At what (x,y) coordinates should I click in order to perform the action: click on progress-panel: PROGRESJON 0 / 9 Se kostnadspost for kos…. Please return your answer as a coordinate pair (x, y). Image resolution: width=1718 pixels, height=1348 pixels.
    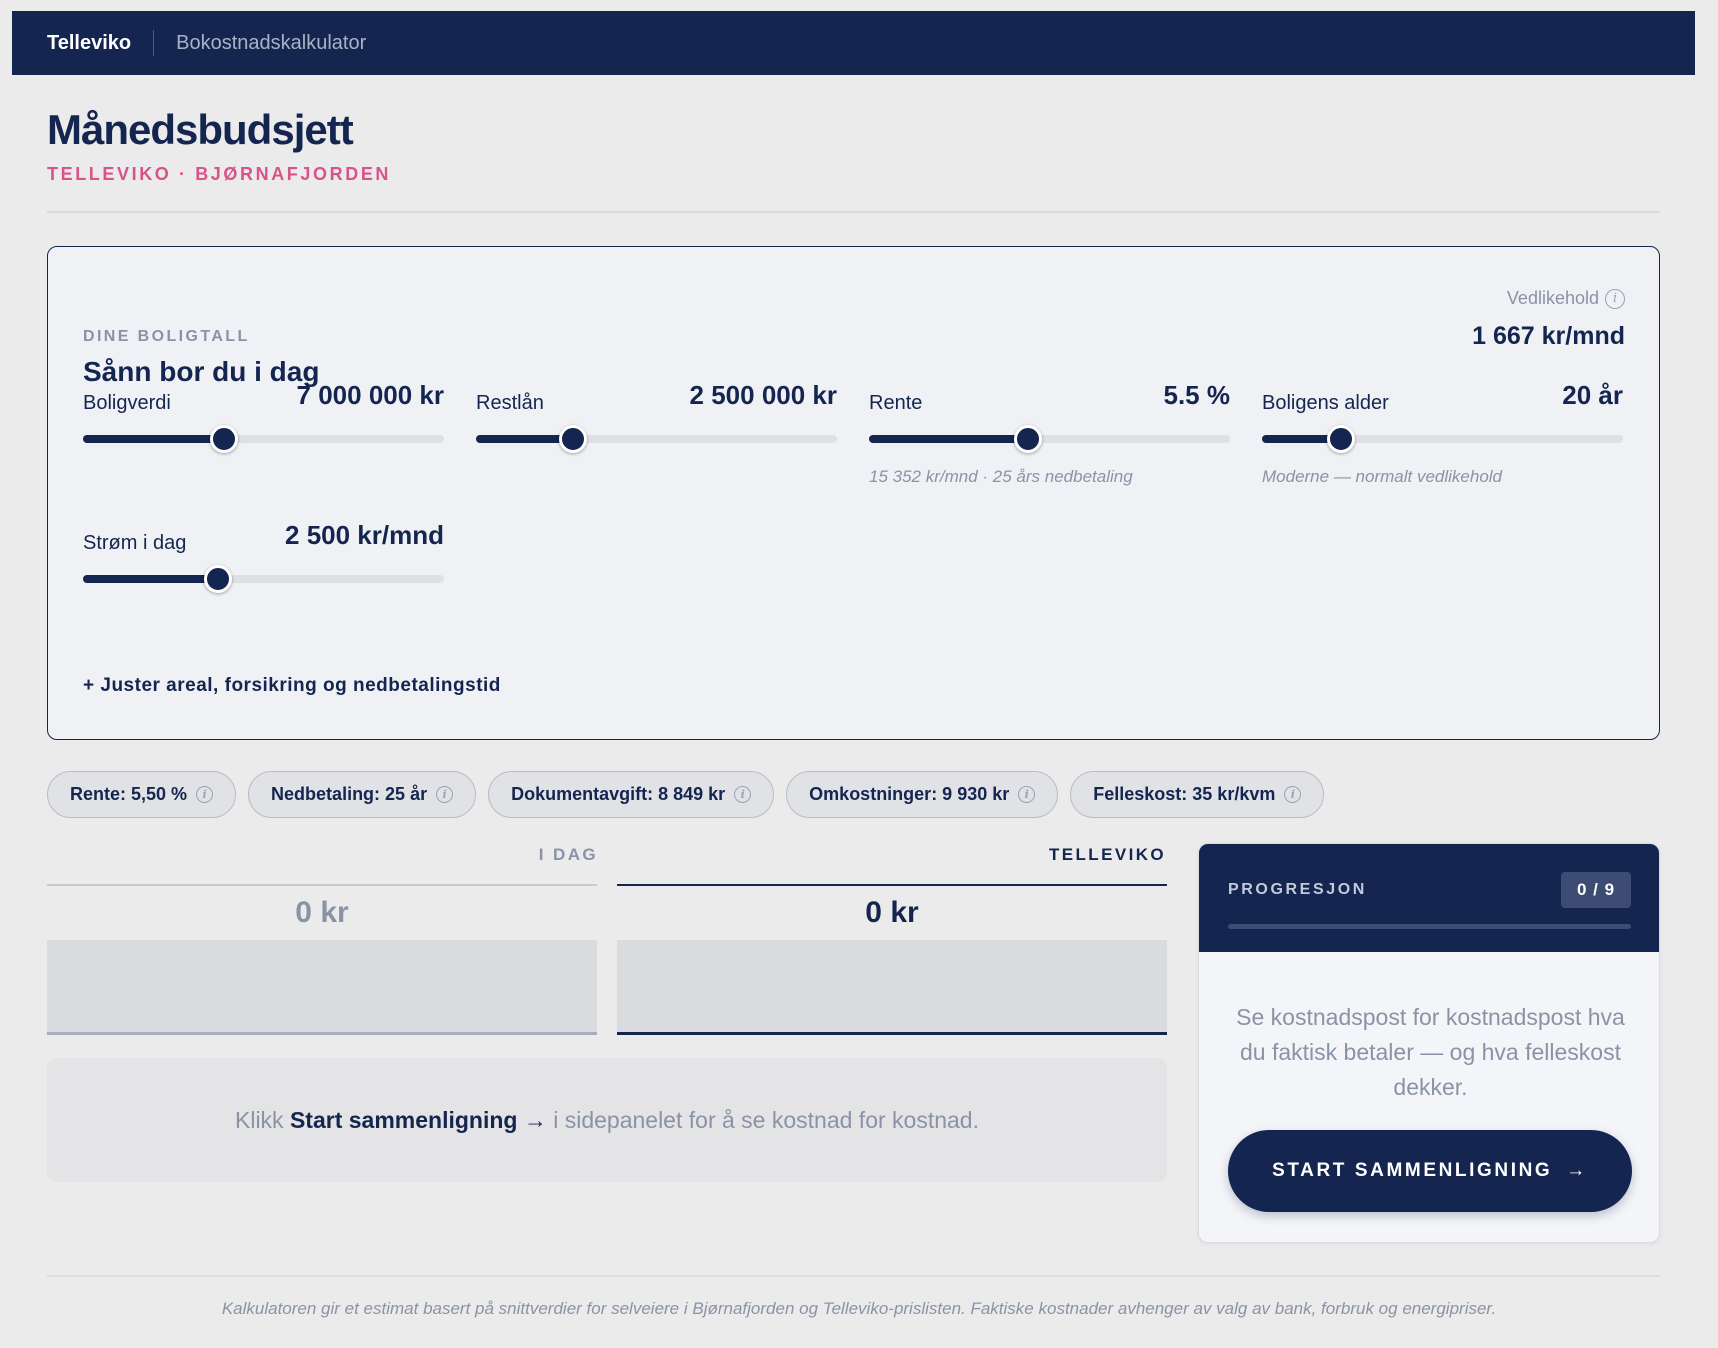
    Looking at the image, I should click on (1429, 1043).